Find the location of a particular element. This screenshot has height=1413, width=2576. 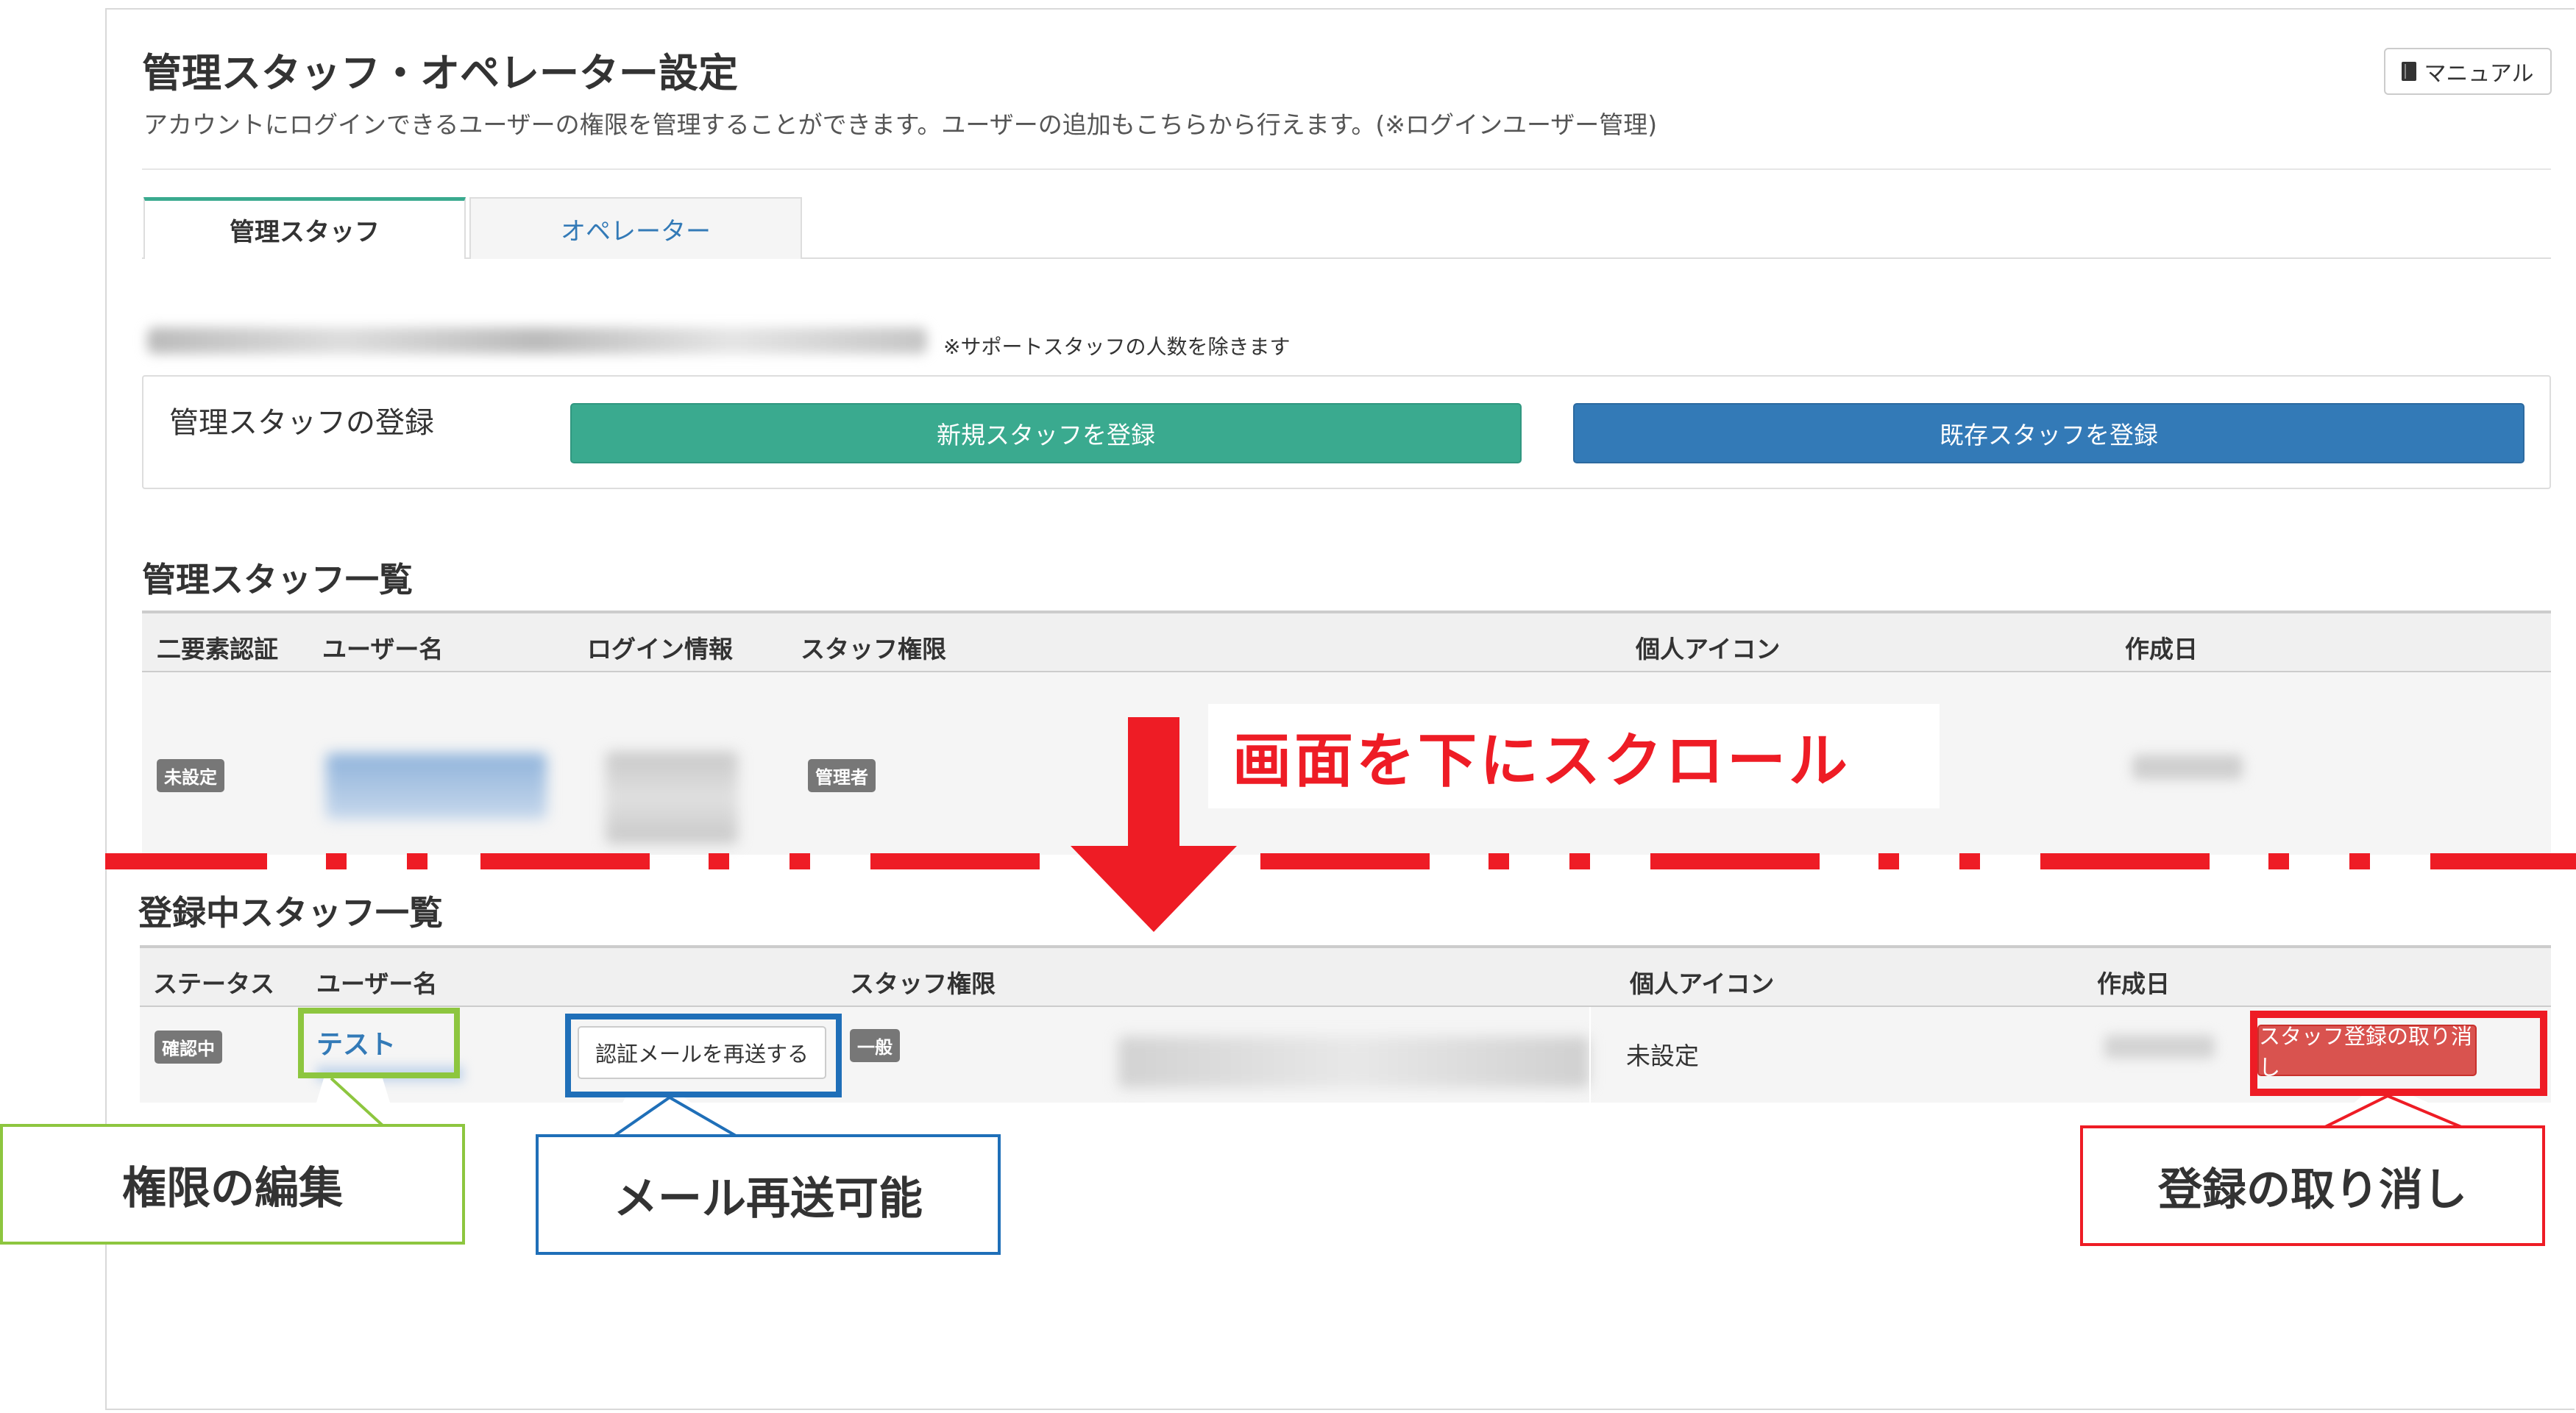

edit-permission-callout: 権限の編集 is located at coordinates (232, 1184).